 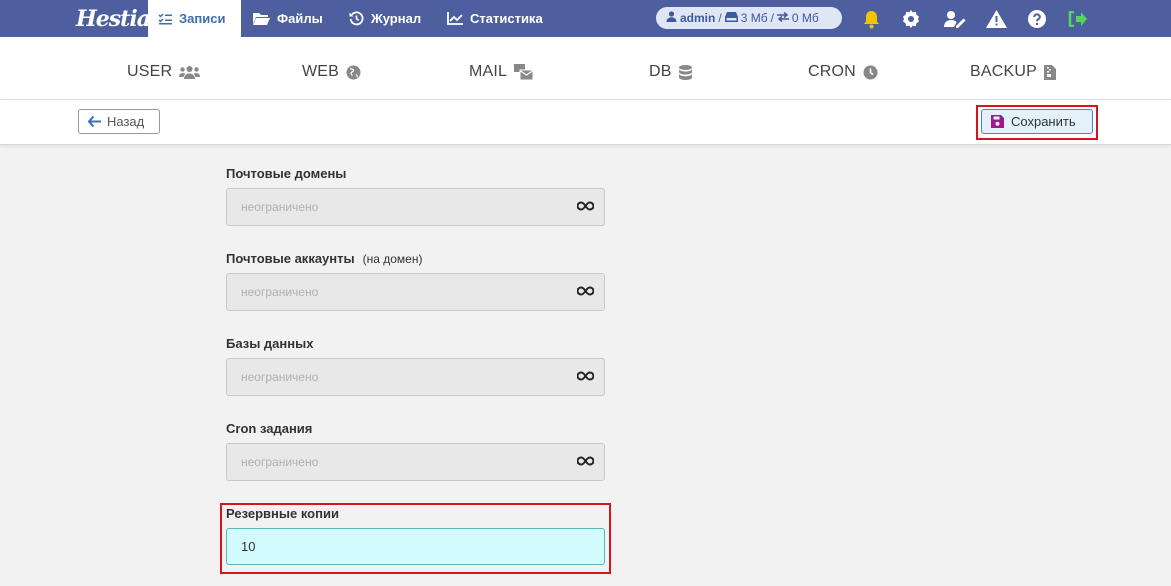 I want to click on section-web: WEB, so click(x=331, y=72).